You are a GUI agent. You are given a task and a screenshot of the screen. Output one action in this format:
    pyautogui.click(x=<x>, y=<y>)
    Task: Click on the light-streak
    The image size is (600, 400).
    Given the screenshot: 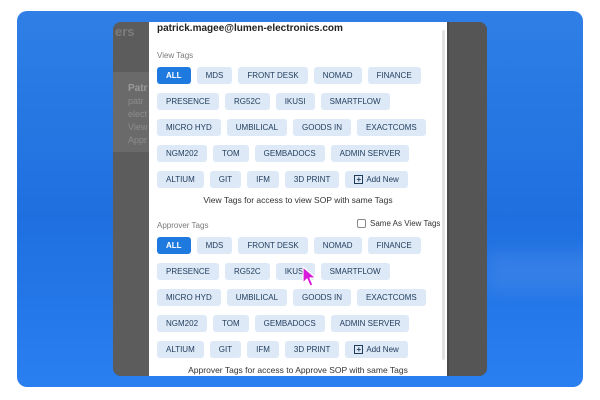 What is the action you would take?
    pyautogui.click(x=535, y=271)
    